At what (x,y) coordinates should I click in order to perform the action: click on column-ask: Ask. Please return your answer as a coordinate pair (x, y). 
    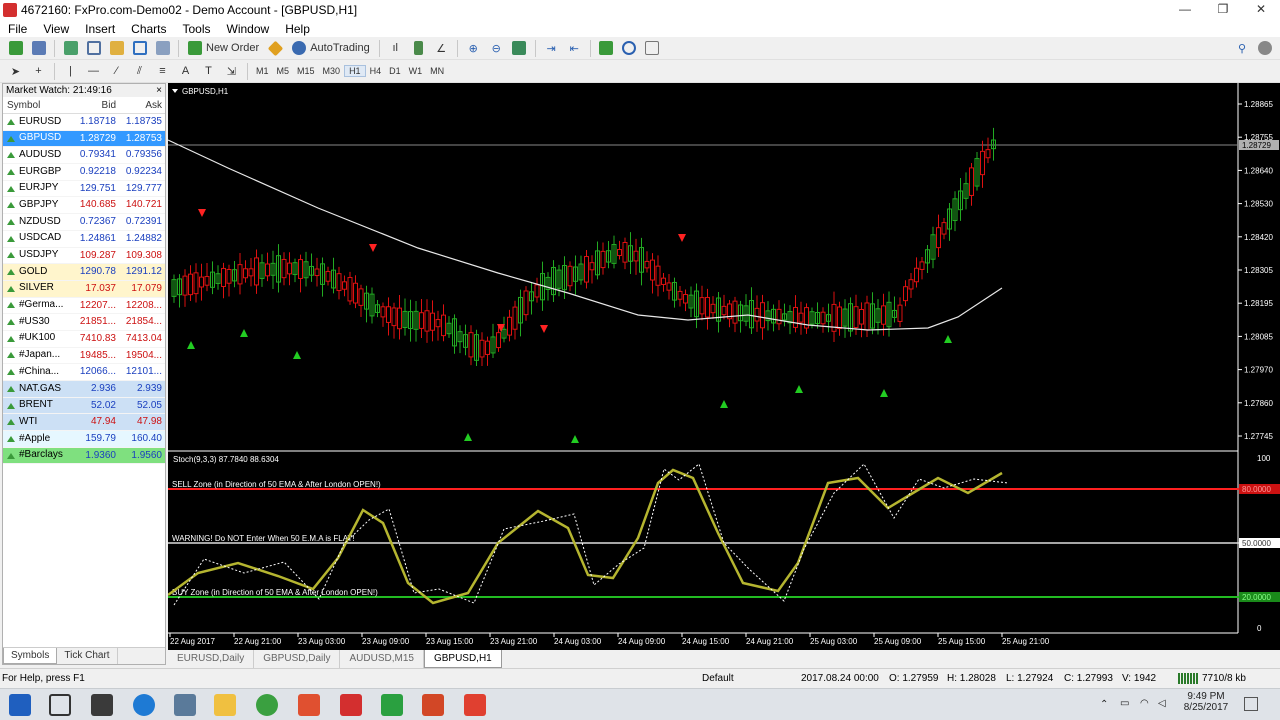
    Looking at the image, I should click on (142, 105).